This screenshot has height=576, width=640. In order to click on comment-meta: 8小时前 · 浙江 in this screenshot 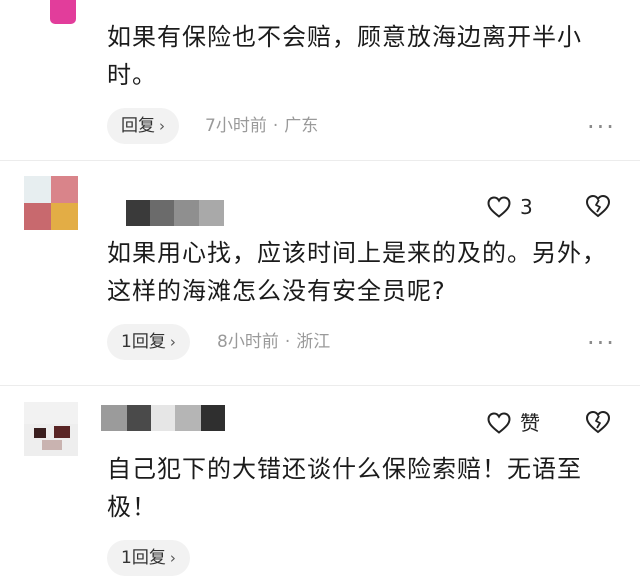, I will do `click(273, 342)`.